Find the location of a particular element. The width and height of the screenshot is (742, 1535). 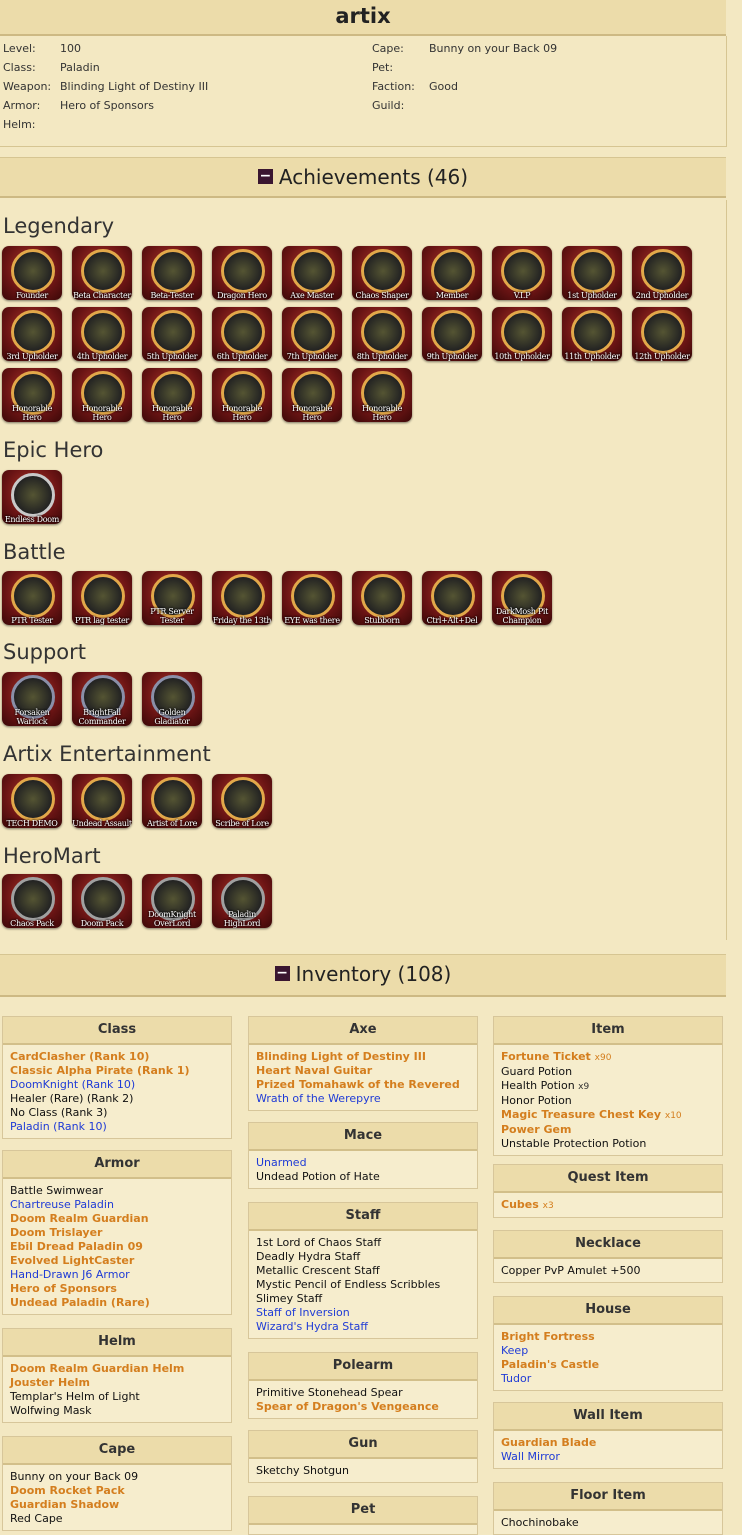

achievement-badge: 8th Upholder is located at coordinates (382, 334).